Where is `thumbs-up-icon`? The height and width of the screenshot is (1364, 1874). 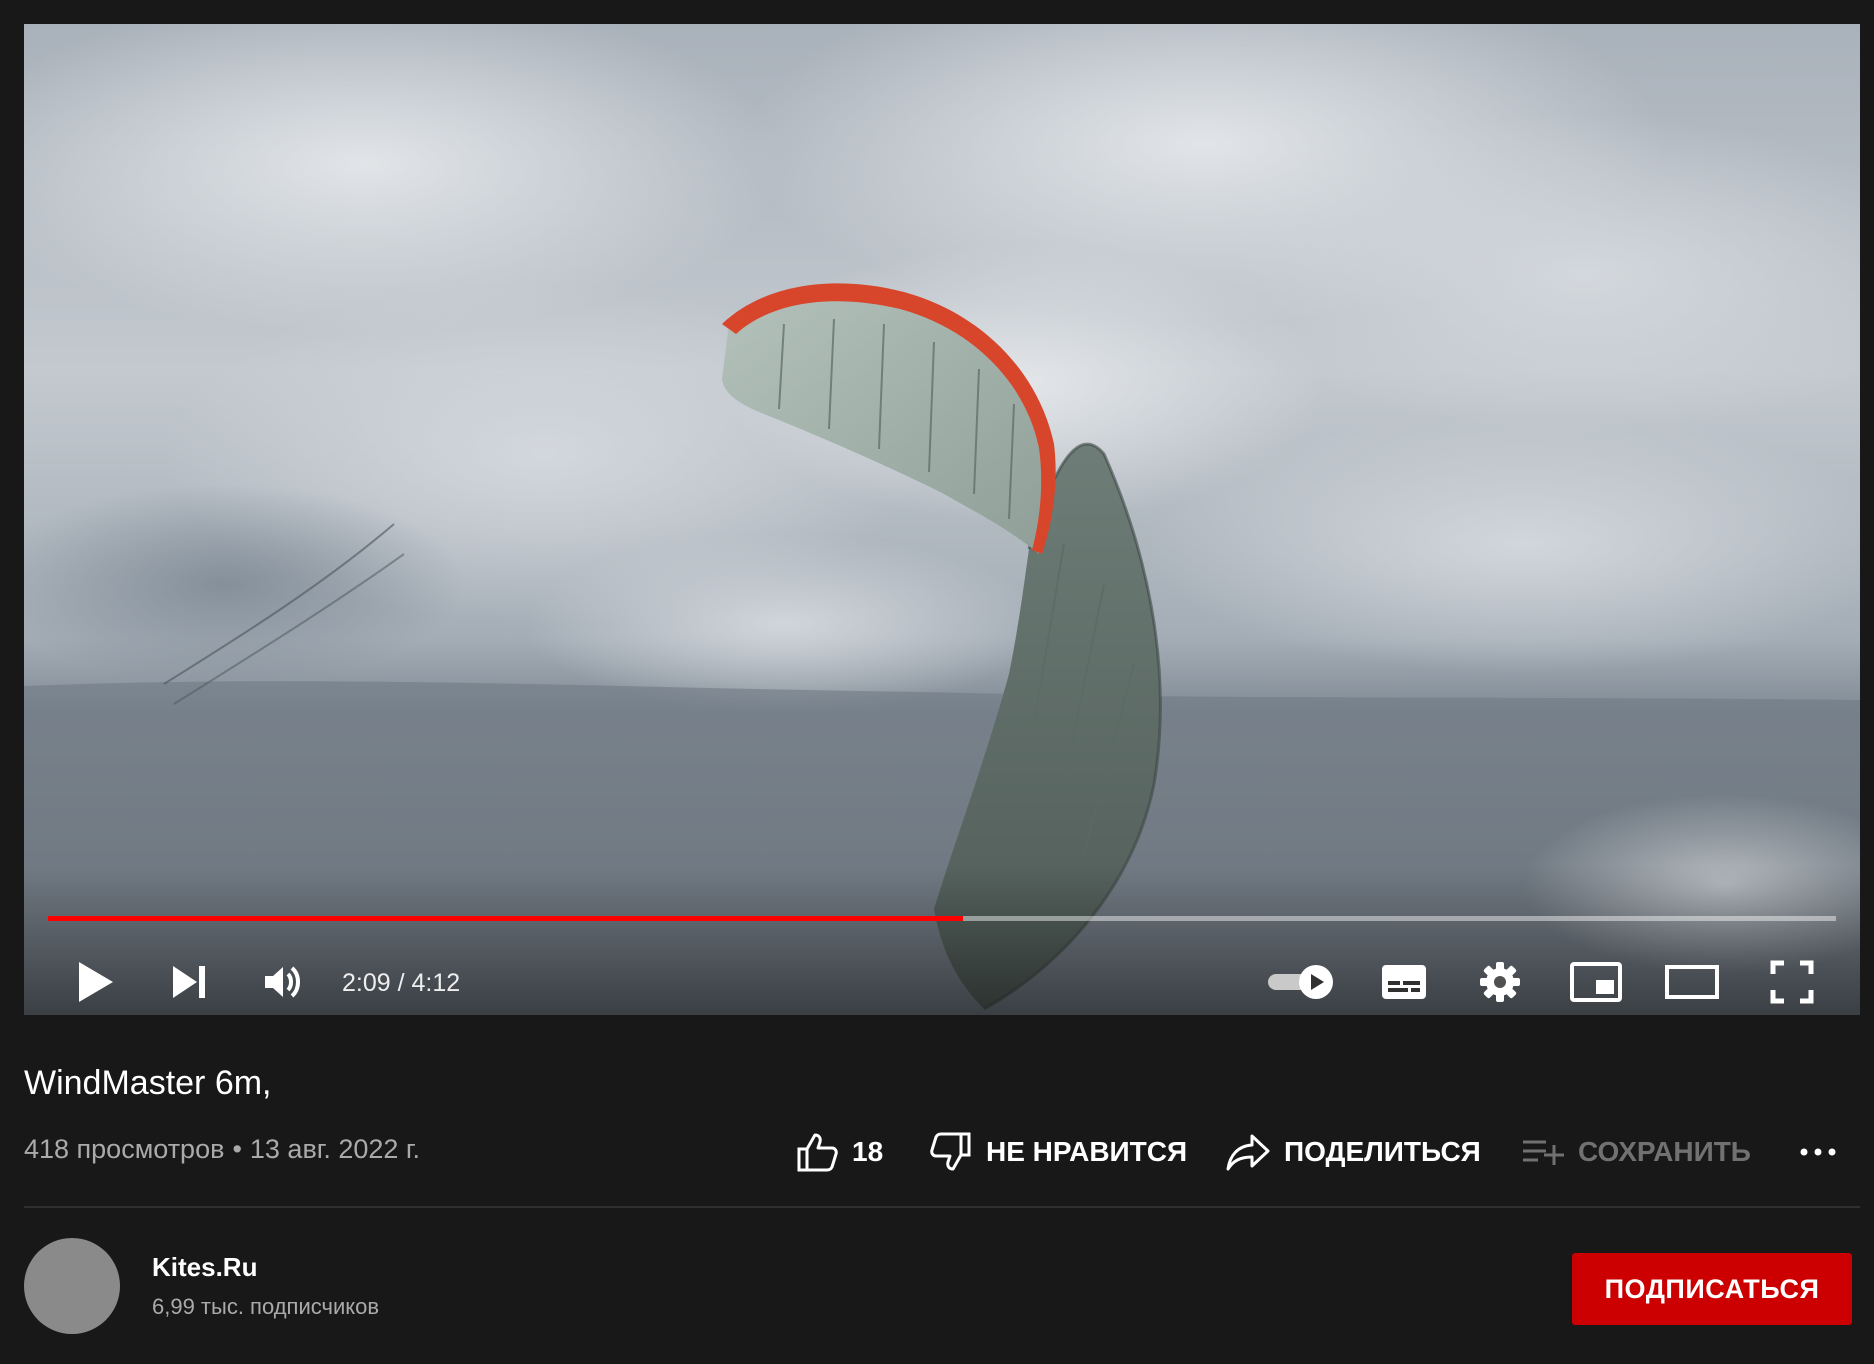
thumbs-up-icon is located at coordinates (817, 1152).